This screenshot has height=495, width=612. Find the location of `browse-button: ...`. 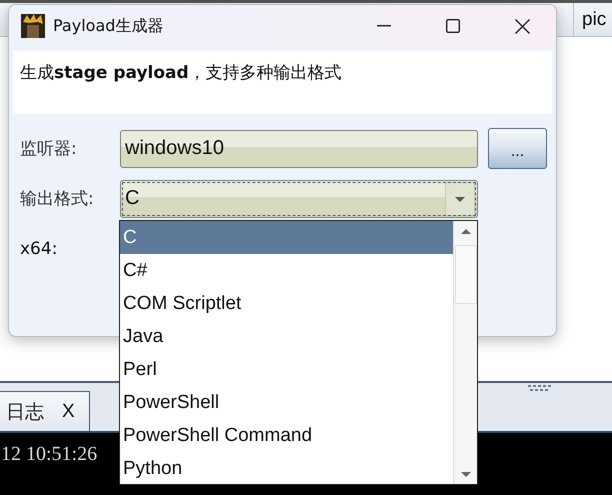

browse-button: ... is located at coordinates (517, 148).